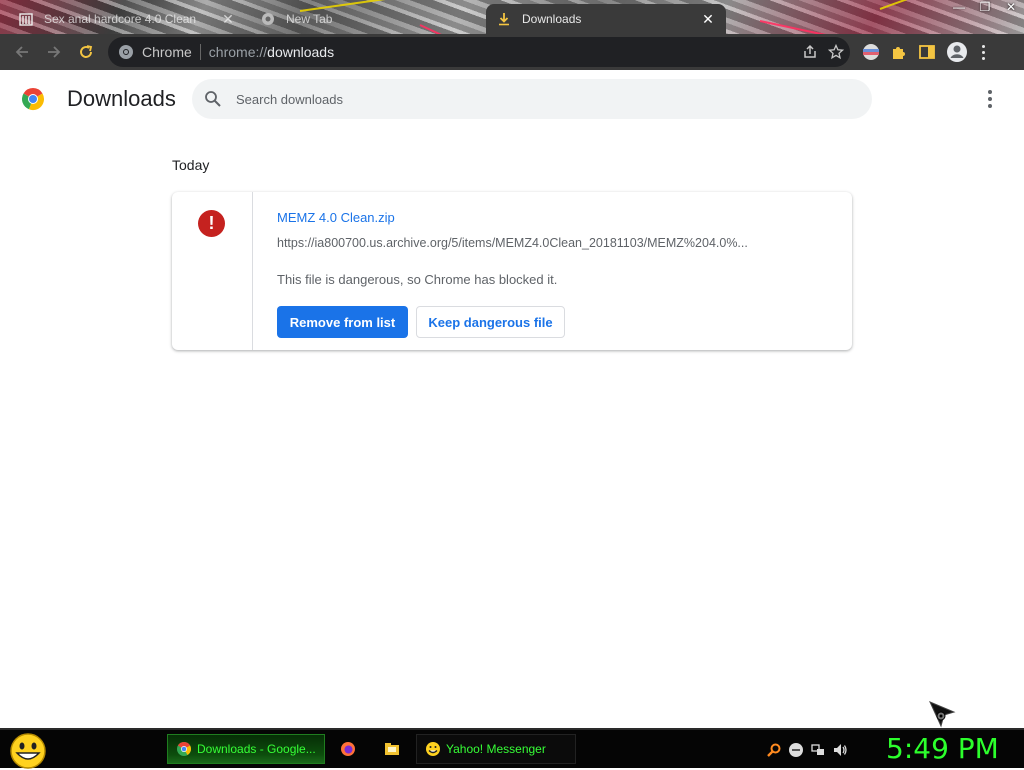 The image size is (1024, 770). Describe the element at coordinates (301, 52) in the screenshot. I see `url-path: downloads` at that location.